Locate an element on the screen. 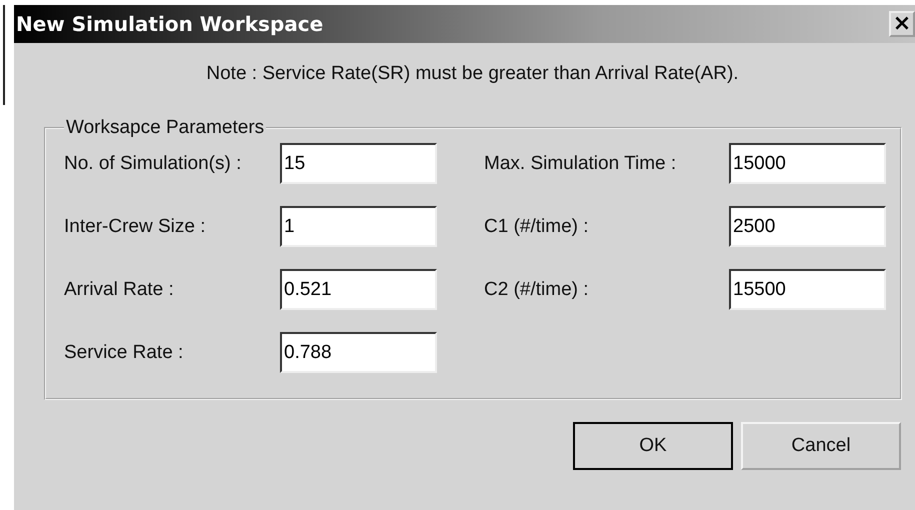  window-title: New Simulation Workspace is located at coordinates (170, 24).